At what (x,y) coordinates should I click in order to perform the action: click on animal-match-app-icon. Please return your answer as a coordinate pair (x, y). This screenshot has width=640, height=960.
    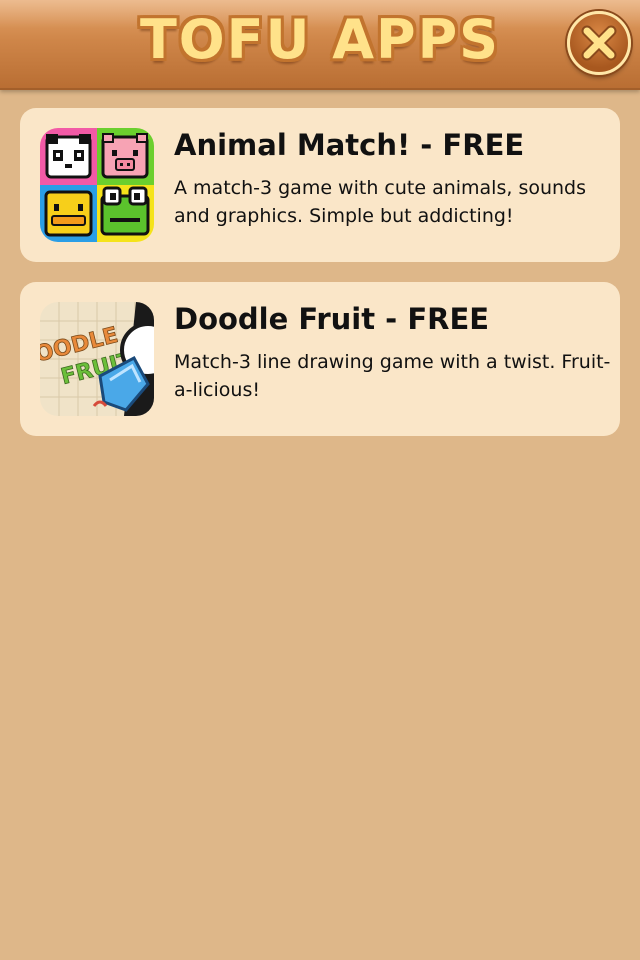
    Looking at the image, I should click on (97, 185).